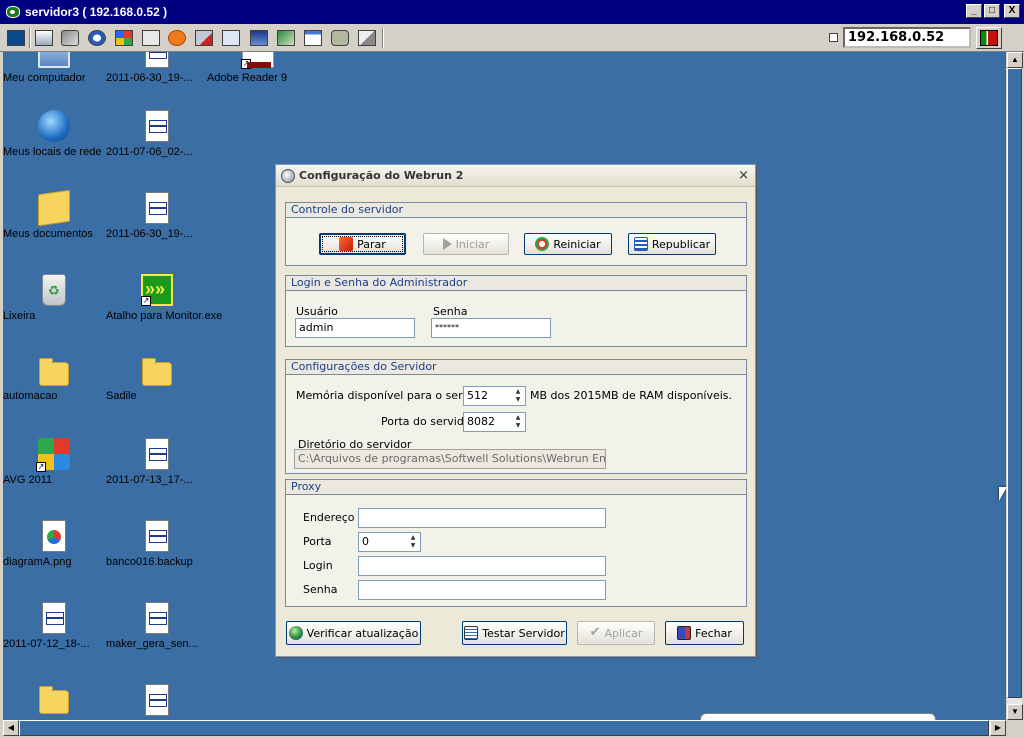 Image resolution: width=1024 pixels, height=738 pixels. I want to click on windows-key-icon, so click(124, 38).